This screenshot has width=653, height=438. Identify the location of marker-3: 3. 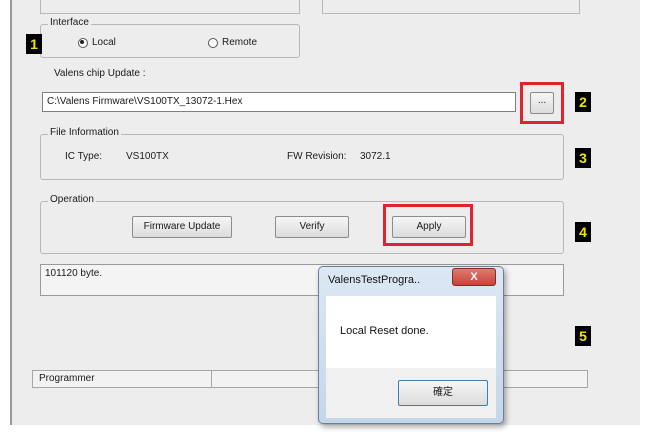
(583, 158).